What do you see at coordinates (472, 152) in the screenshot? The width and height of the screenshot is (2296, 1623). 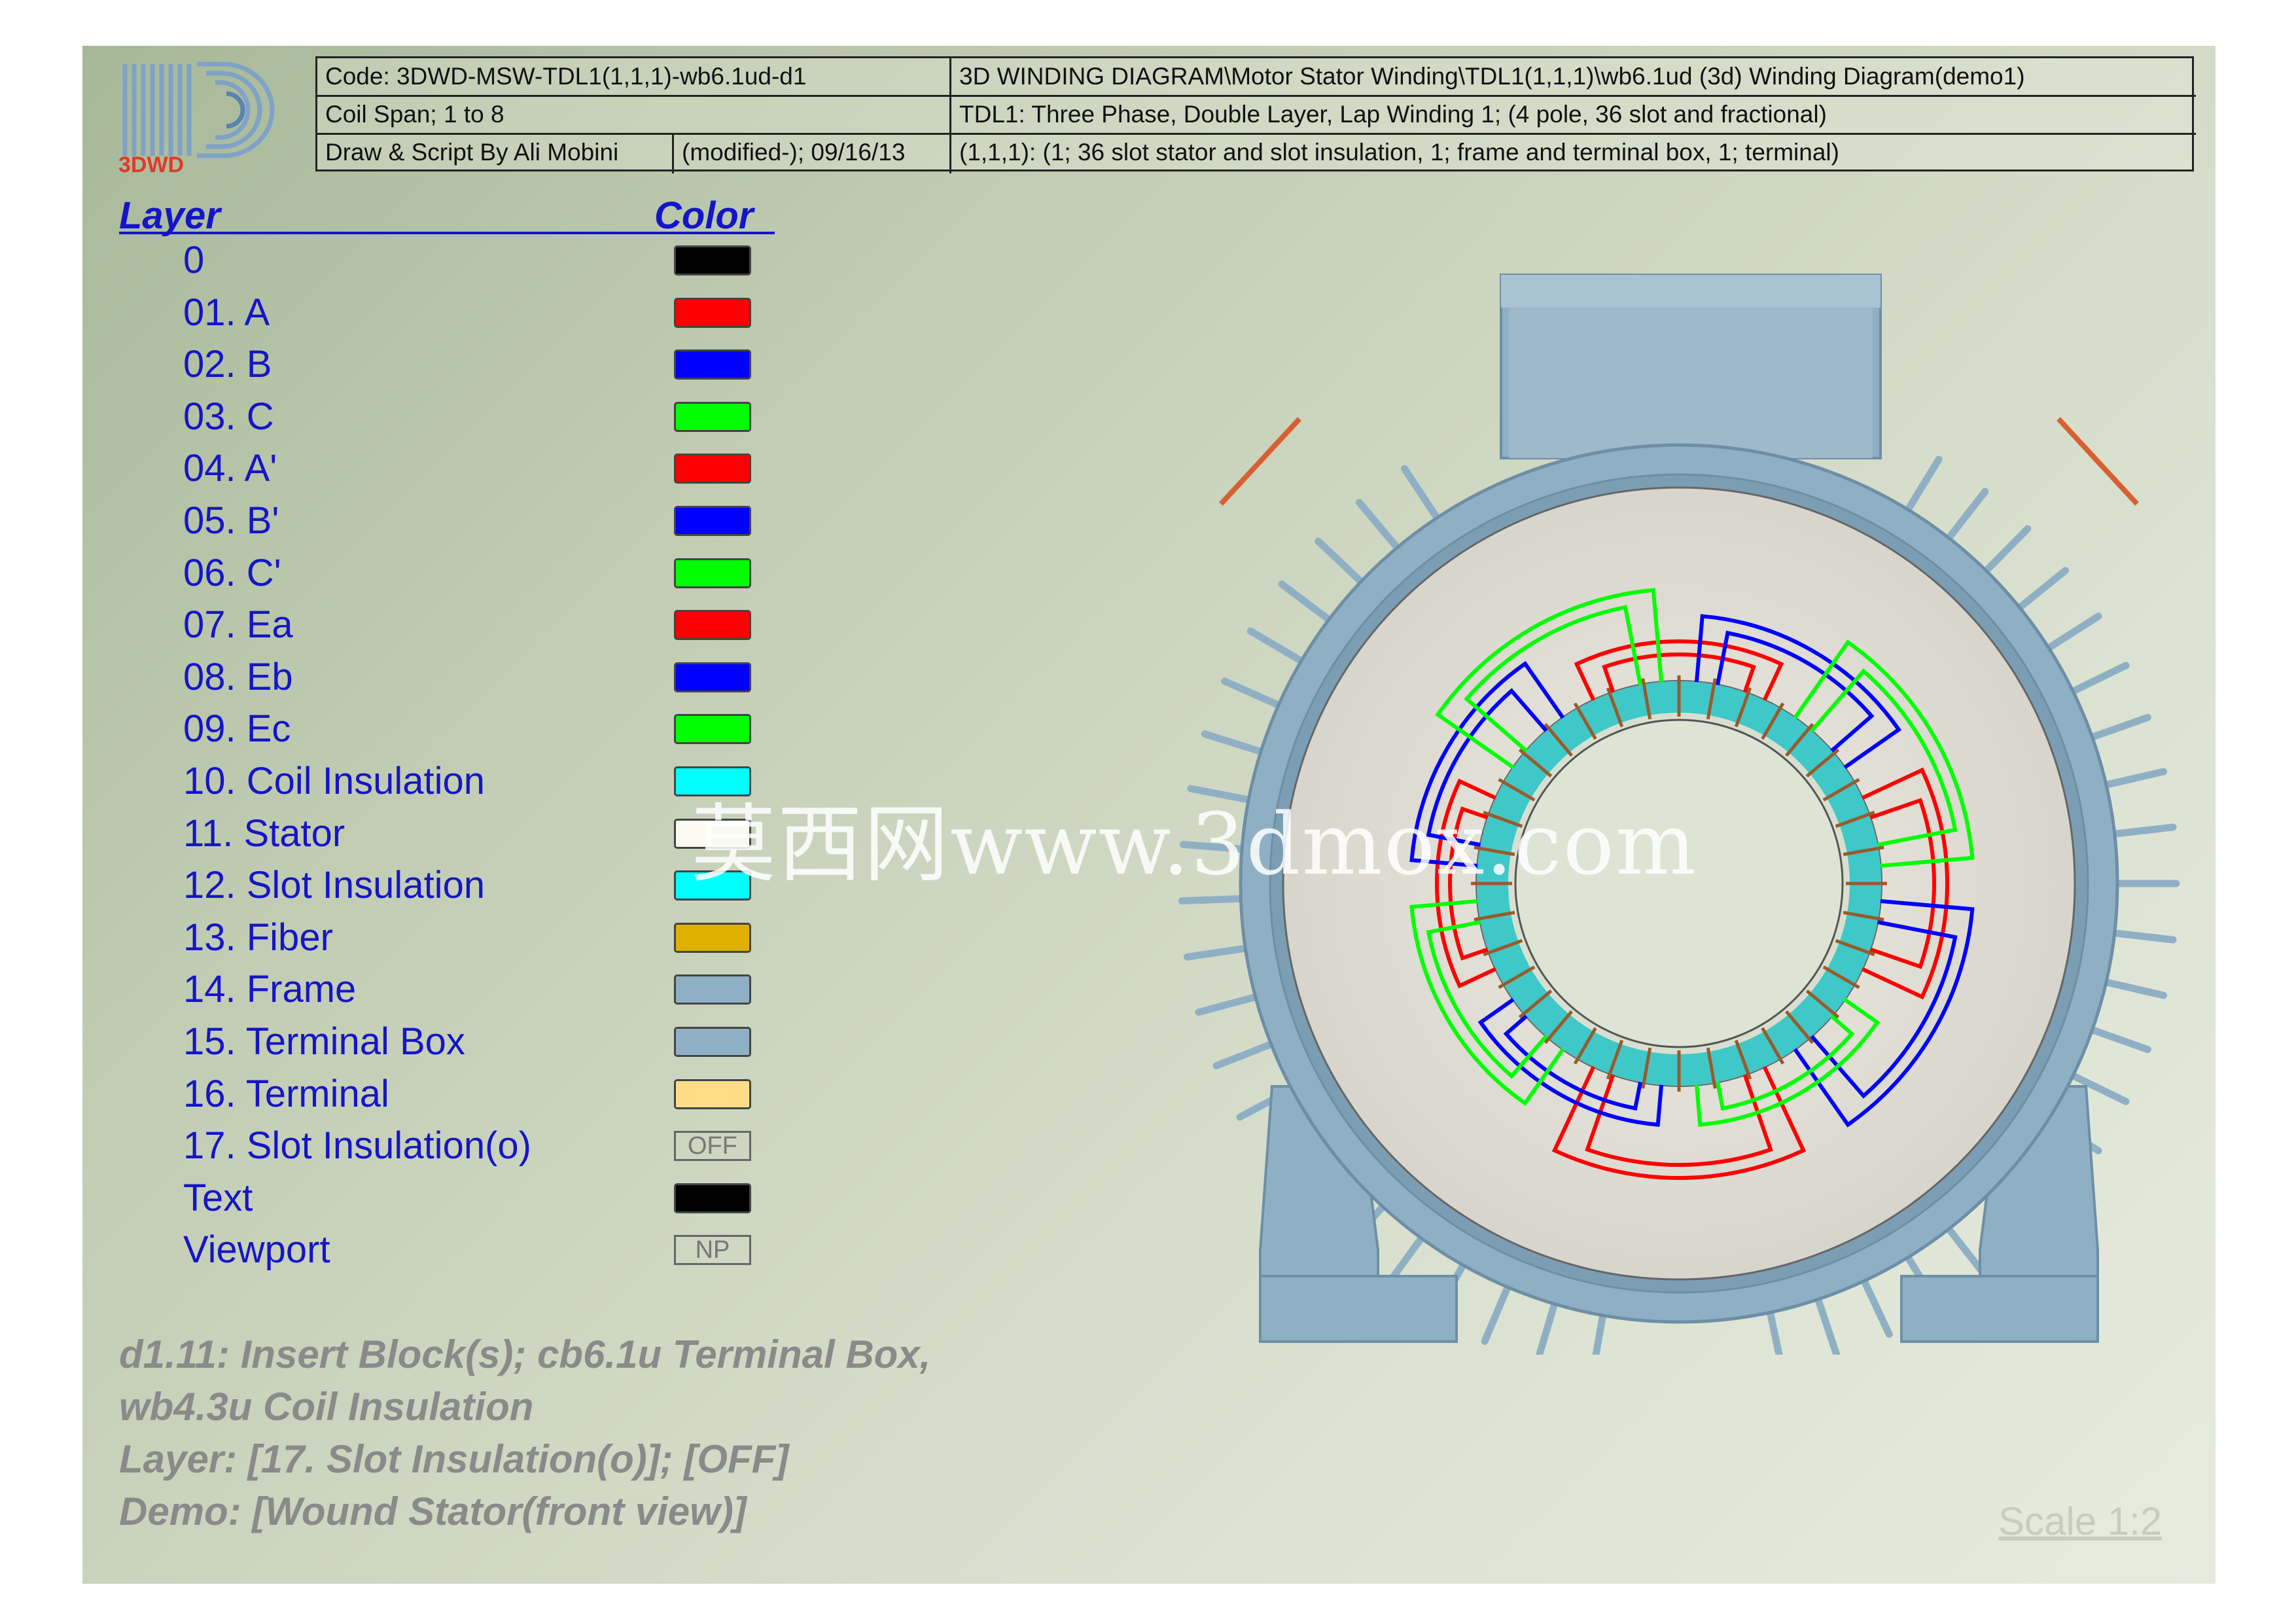 I see `title-author: Draw & Script By Ali Mobini` at bounding box center [472, 152].